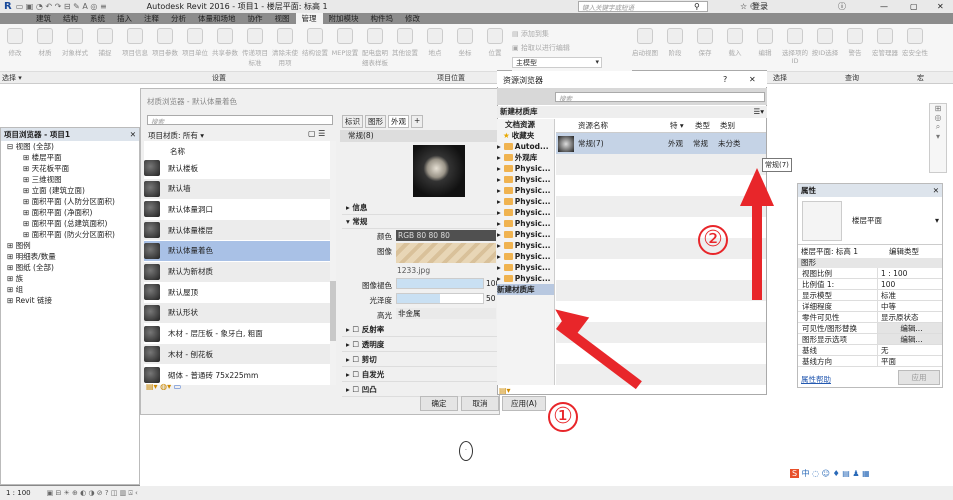  Describe the element at coordinates (491, 298) in the screenshot. I see `glossiness-value: 50` at that location.